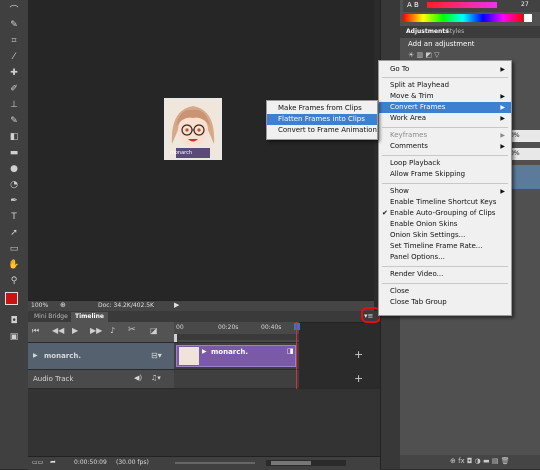 The width and height of the screenshot is (540, 470). Describe the element at coordinates (445, 224) in the screenshot. I see `menu-enable-onion-skins: Enable Onion Skins` at that location.